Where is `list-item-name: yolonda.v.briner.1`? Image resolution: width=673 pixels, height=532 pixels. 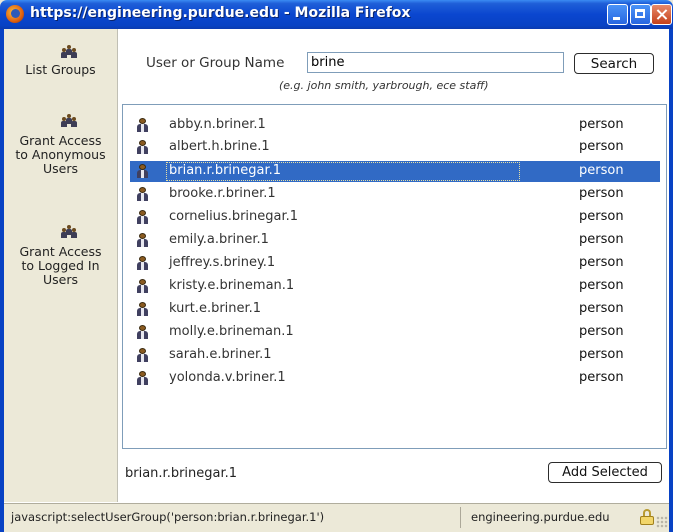 list-item-name: yolonda.v.briner.1 is located at coordinates (227, 377).